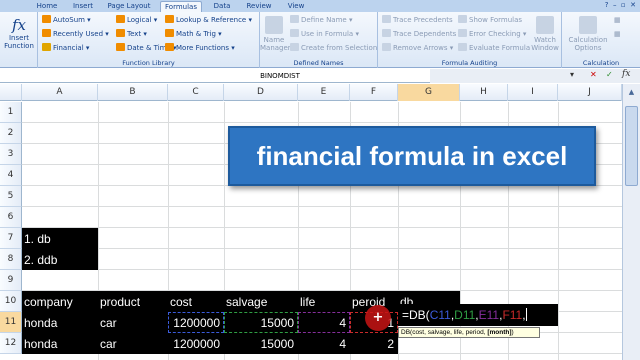 This screenshot has height=360, width=640. Describe the element at coordinates (593, 74) in the screenshot. I see `cancel-icon: ✕` at that location.